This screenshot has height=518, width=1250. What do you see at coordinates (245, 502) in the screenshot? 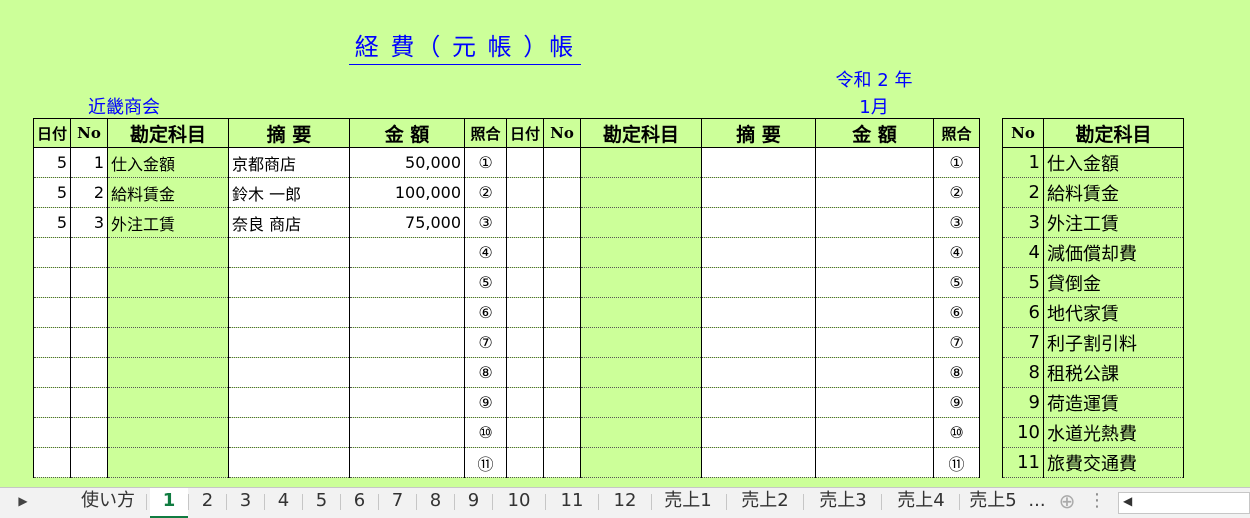
I see `sheet-tab: 3` at bounding box center [245, 502].